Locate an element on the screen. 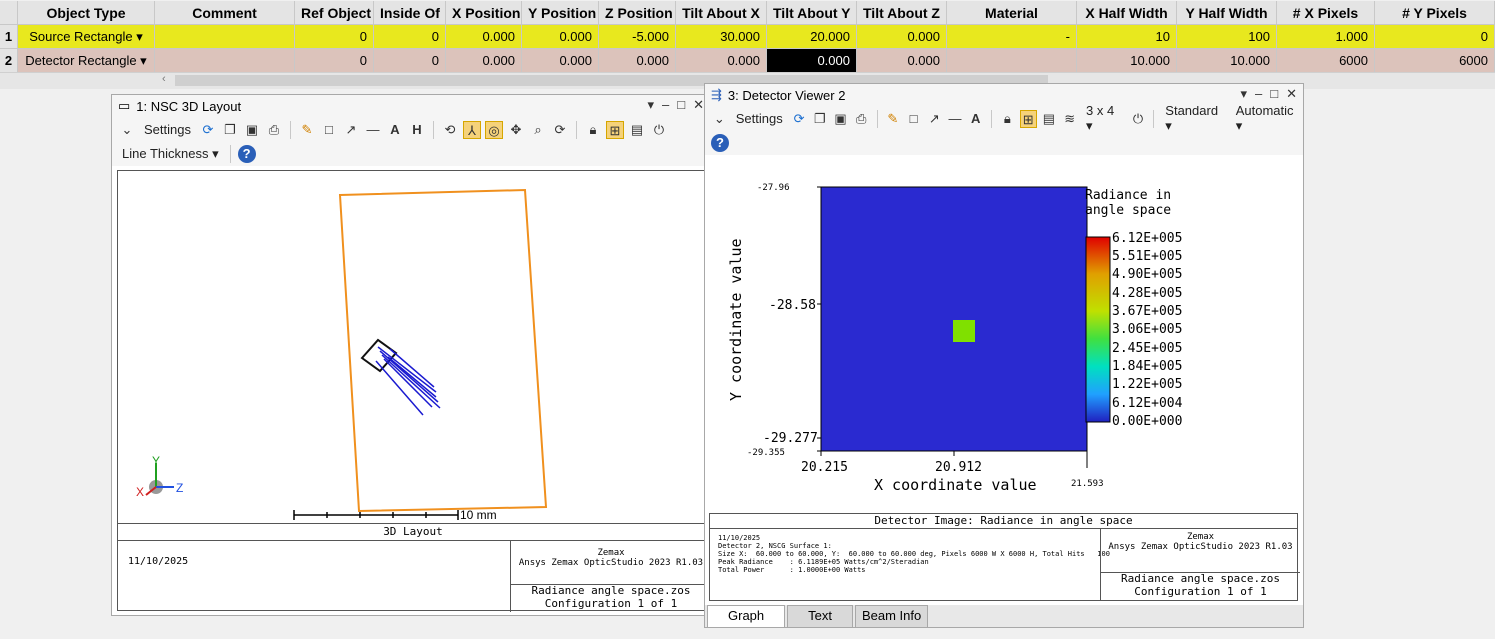  tab-graph: Graph is located at coordinates (746, 616).